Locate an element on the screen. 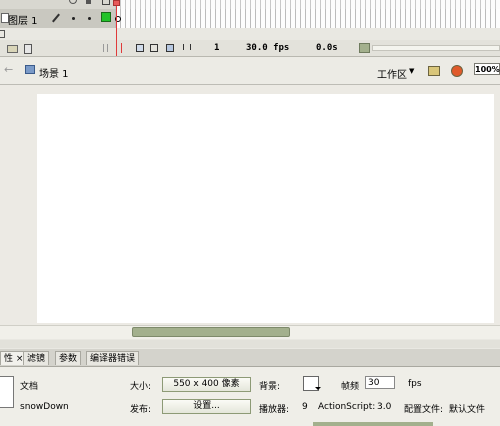 The width and height of the screenshot is (500, 426). profile-value: 默认文件 is located at coordinates (467, 410).